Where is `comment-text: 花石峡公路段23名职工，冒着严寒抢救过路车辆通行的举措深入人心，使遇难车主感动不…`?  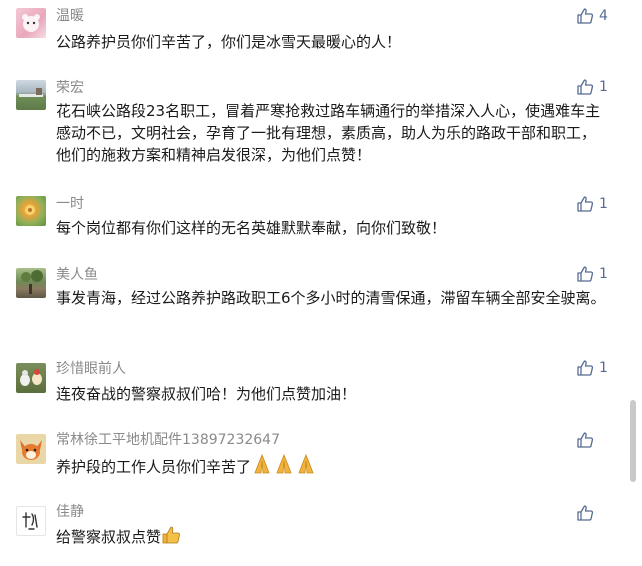 comment-text: 花石峡公路段23名职工，冒着严寒抢救过路车辆通行的举措深入人心，使遇难车主感动不… is located at coordinates (328, 133).